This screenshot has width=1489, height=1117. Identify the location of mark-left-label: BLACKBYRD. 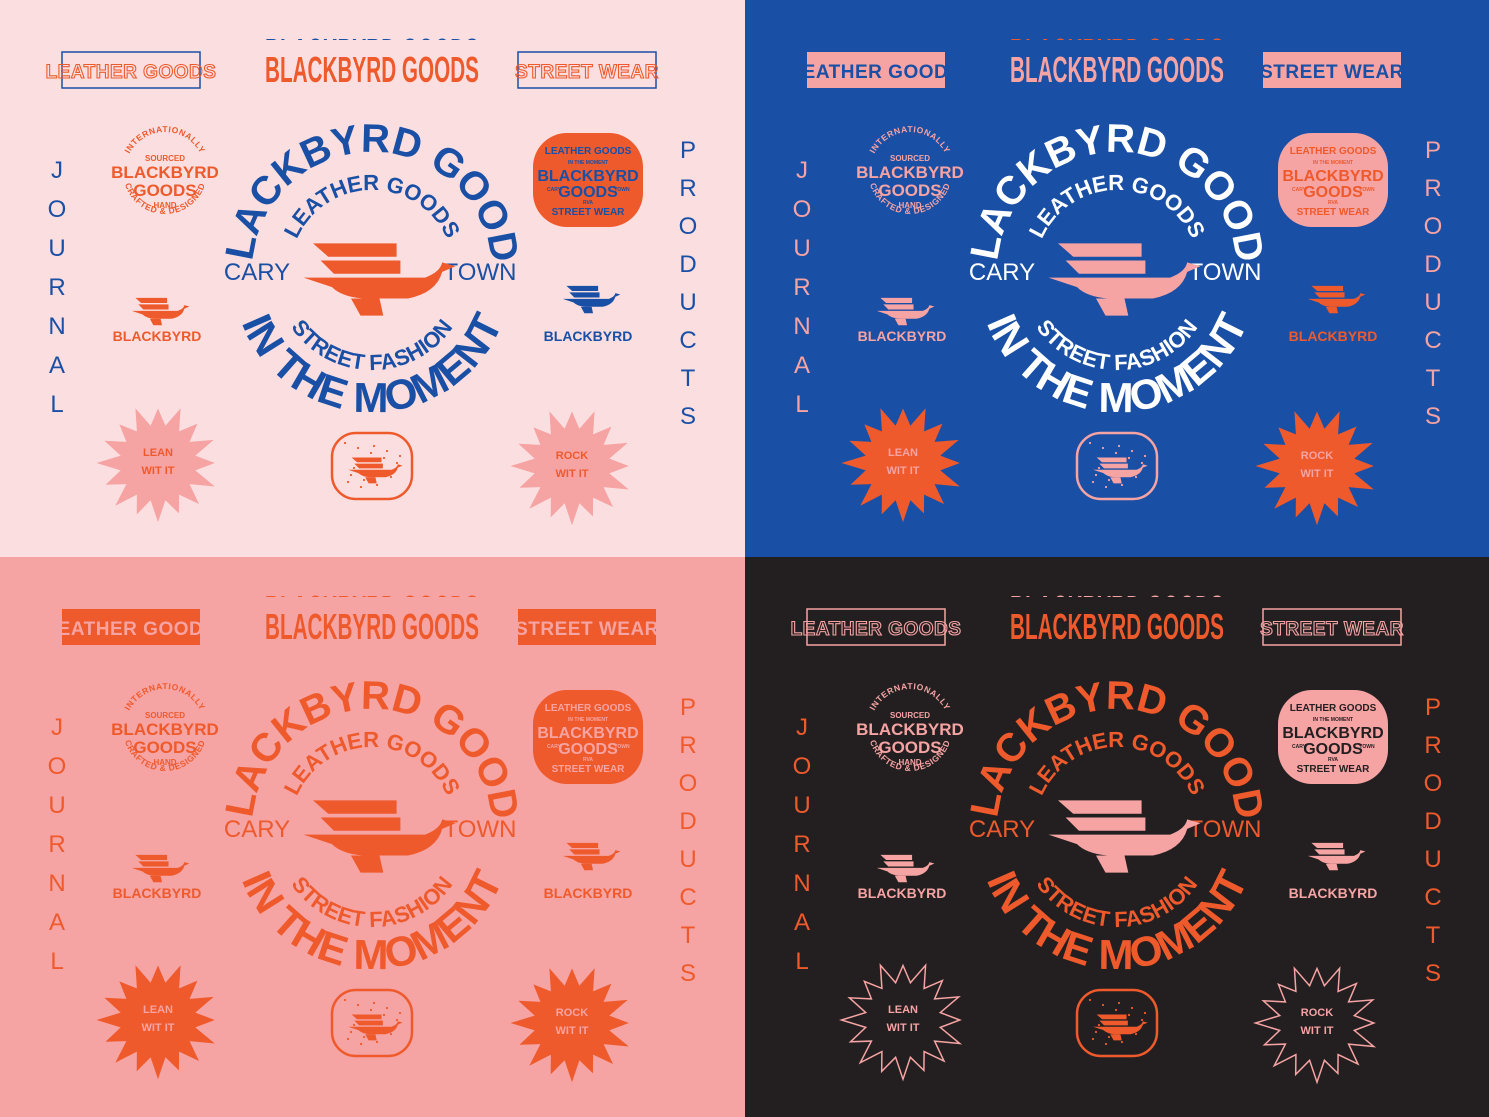
(157, 336).